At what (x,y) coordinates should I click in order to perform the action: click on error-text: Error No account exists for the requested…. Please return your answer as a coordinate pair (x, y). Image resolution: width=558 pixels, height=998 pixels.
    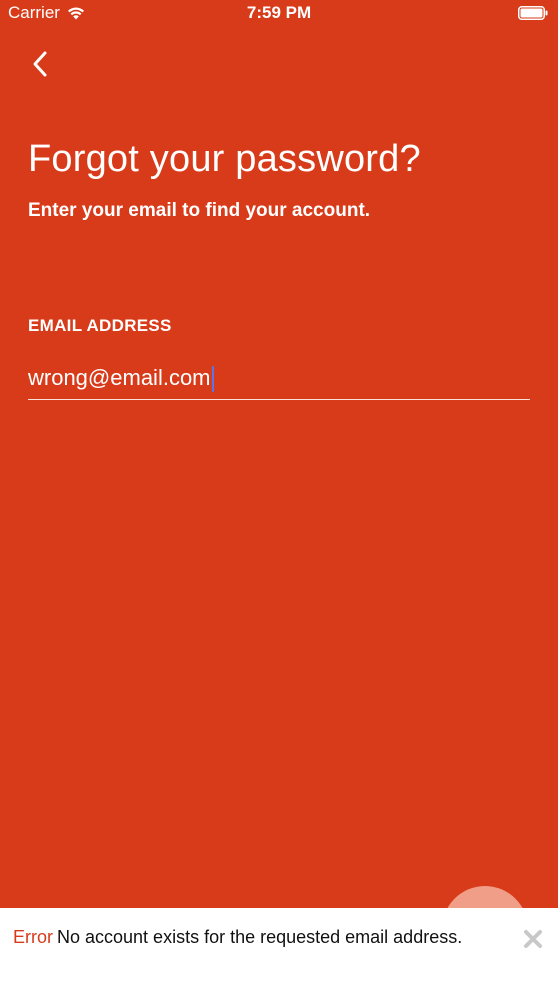
    Looking at the image, I should click on (255, 937).